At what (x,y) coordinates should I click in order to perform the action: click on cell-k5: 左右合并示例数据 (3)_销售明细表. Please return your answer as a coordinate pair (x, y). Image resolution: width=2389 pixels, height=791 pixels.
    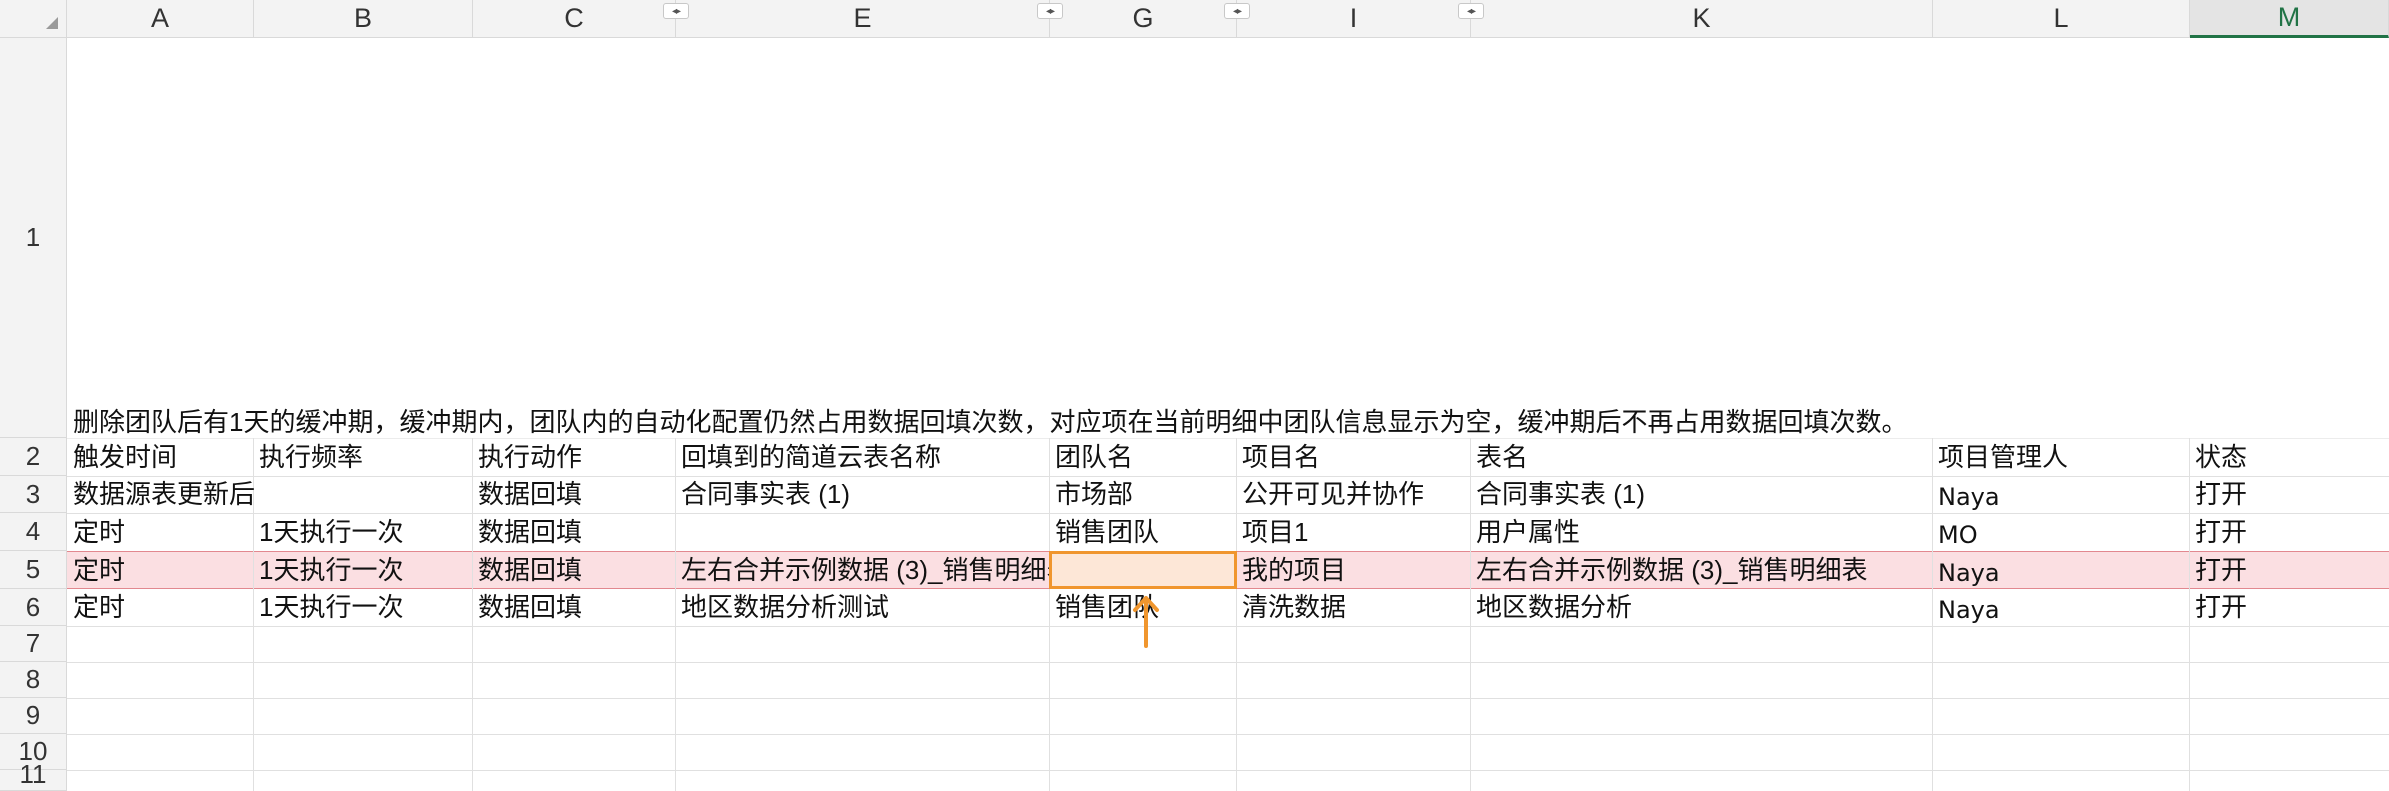
    Looking at the image, I should click on (1701, 570).